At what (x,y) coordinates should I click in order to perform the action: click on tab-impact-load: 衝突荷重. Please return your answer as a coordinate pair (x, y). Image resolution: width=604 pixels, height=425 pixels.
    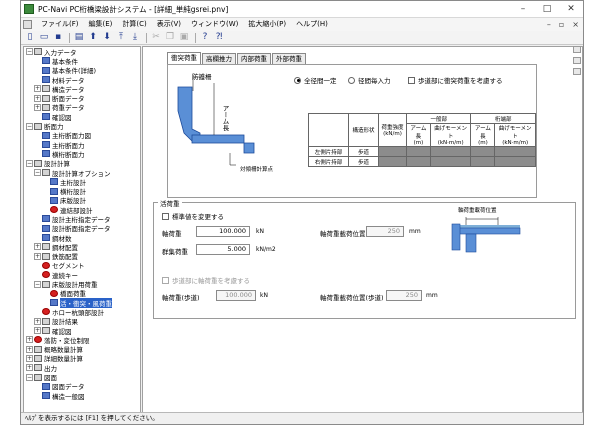
    Looking at the image, I should click on (184, 58).